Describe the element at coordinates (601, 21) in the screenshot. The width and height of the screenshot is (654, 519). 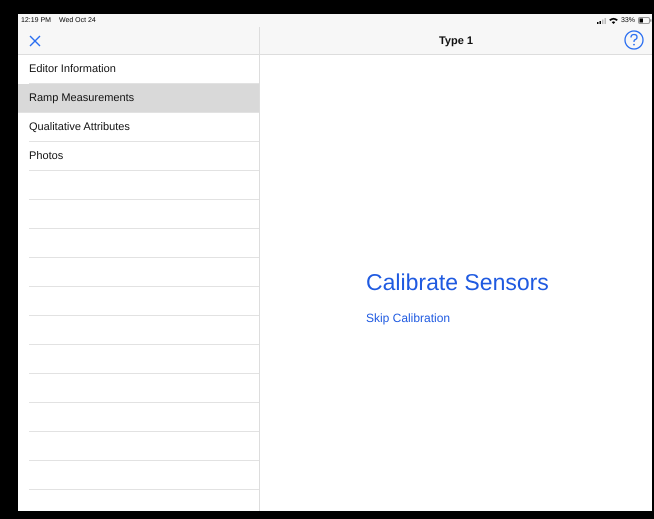
I see `signal-icon` at that location.